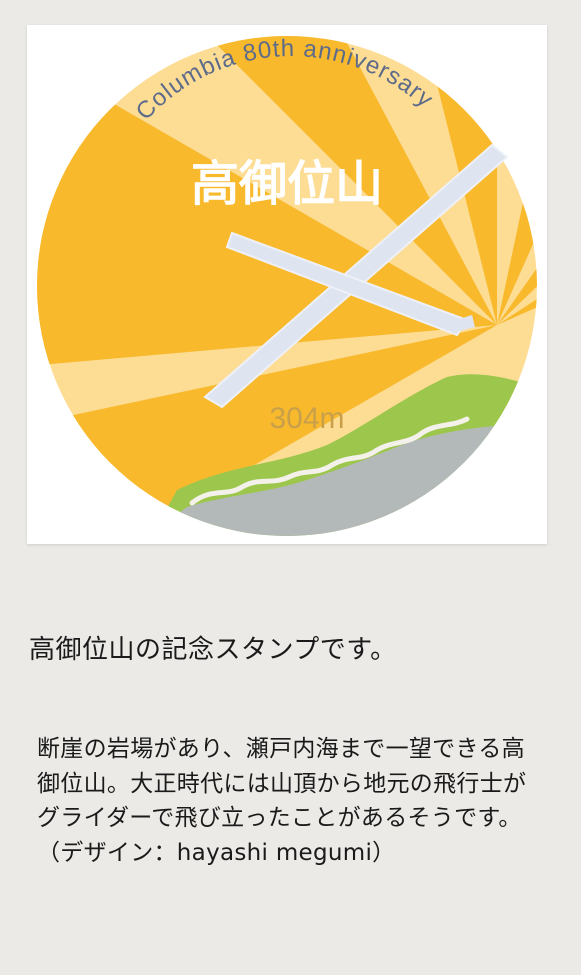  I want to click on stamp-mountain-name: 高御位山, so click(287, 184).